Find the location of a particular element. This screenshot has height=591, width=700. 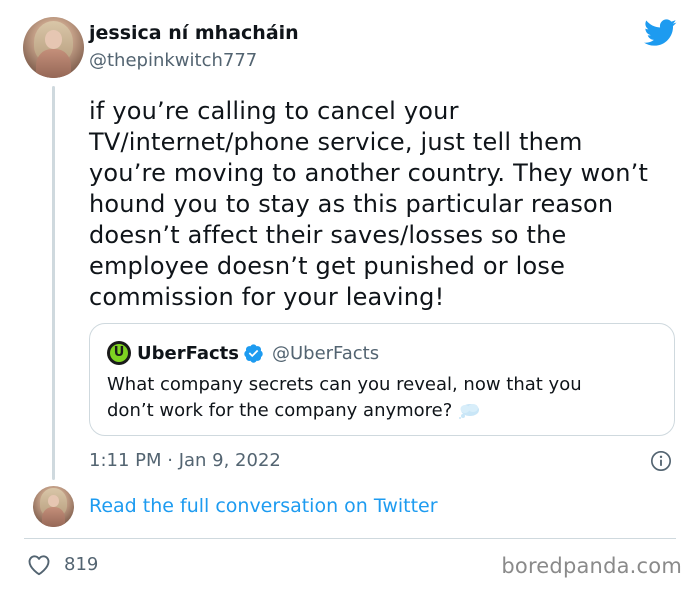

read-full-conversation-link: Read the full conversation on Twitter is located at coordinates (263, 506).